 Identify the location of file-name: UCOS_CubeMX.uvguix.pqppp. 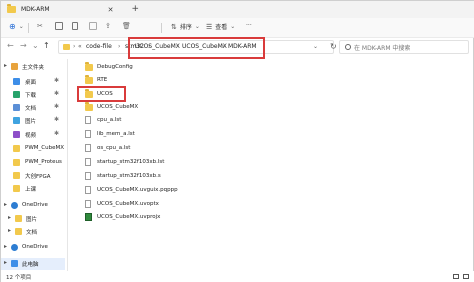
(137, 190).